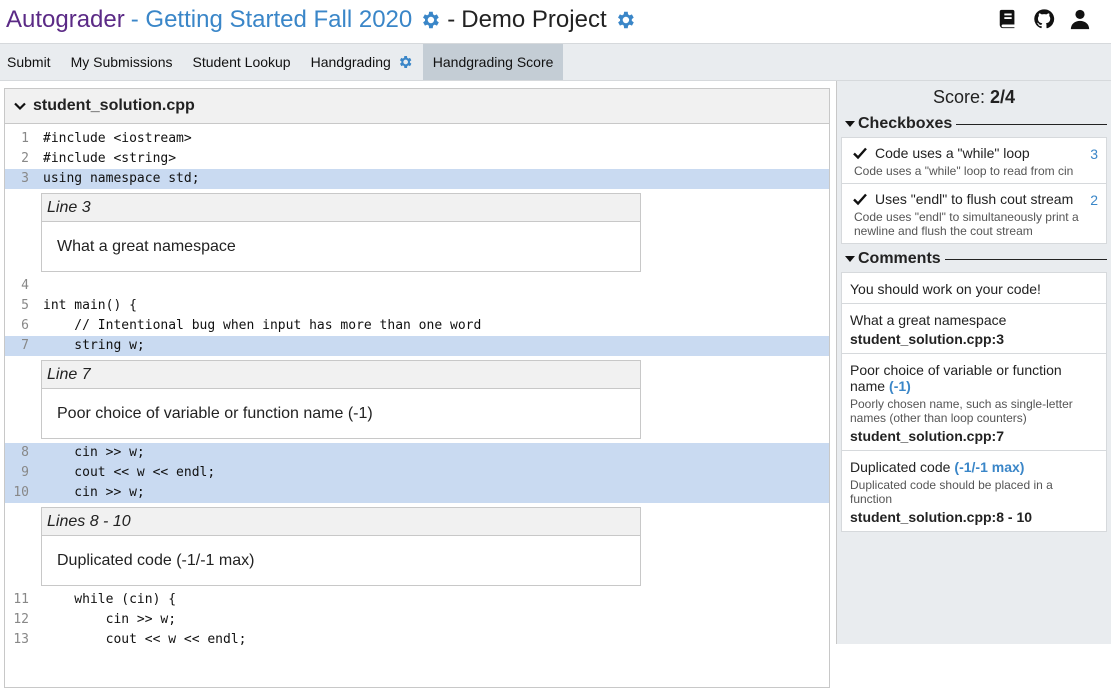 This screenshot has height=688, width=1111. Describe the element at coordinates (417, 159) in the screenshot. I see `code-line: 2 #include <string>` at that location.